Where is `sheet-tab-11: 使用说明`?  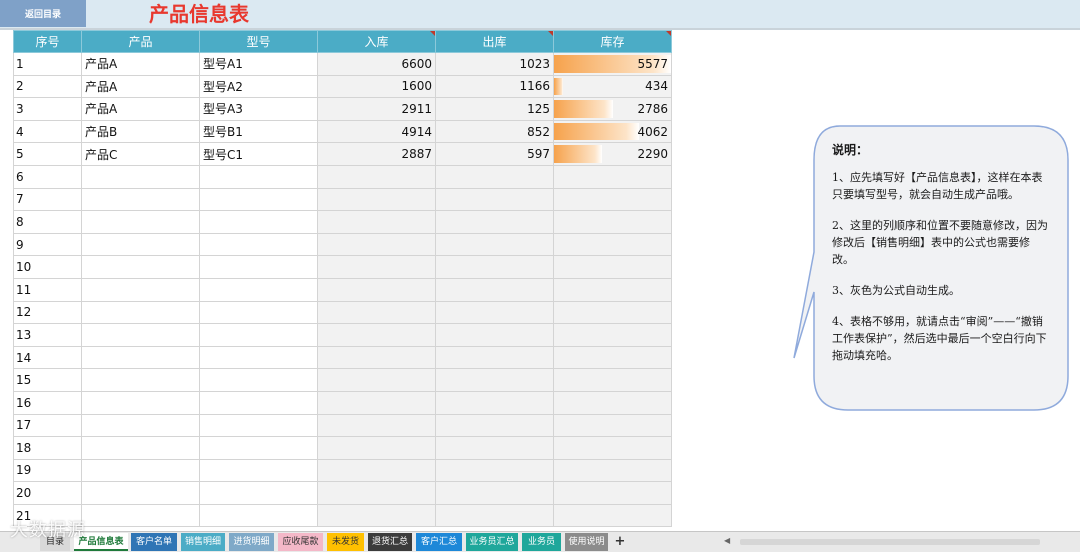 sheet-tab-11: 使用说明 is located at coordinates (586, 542).